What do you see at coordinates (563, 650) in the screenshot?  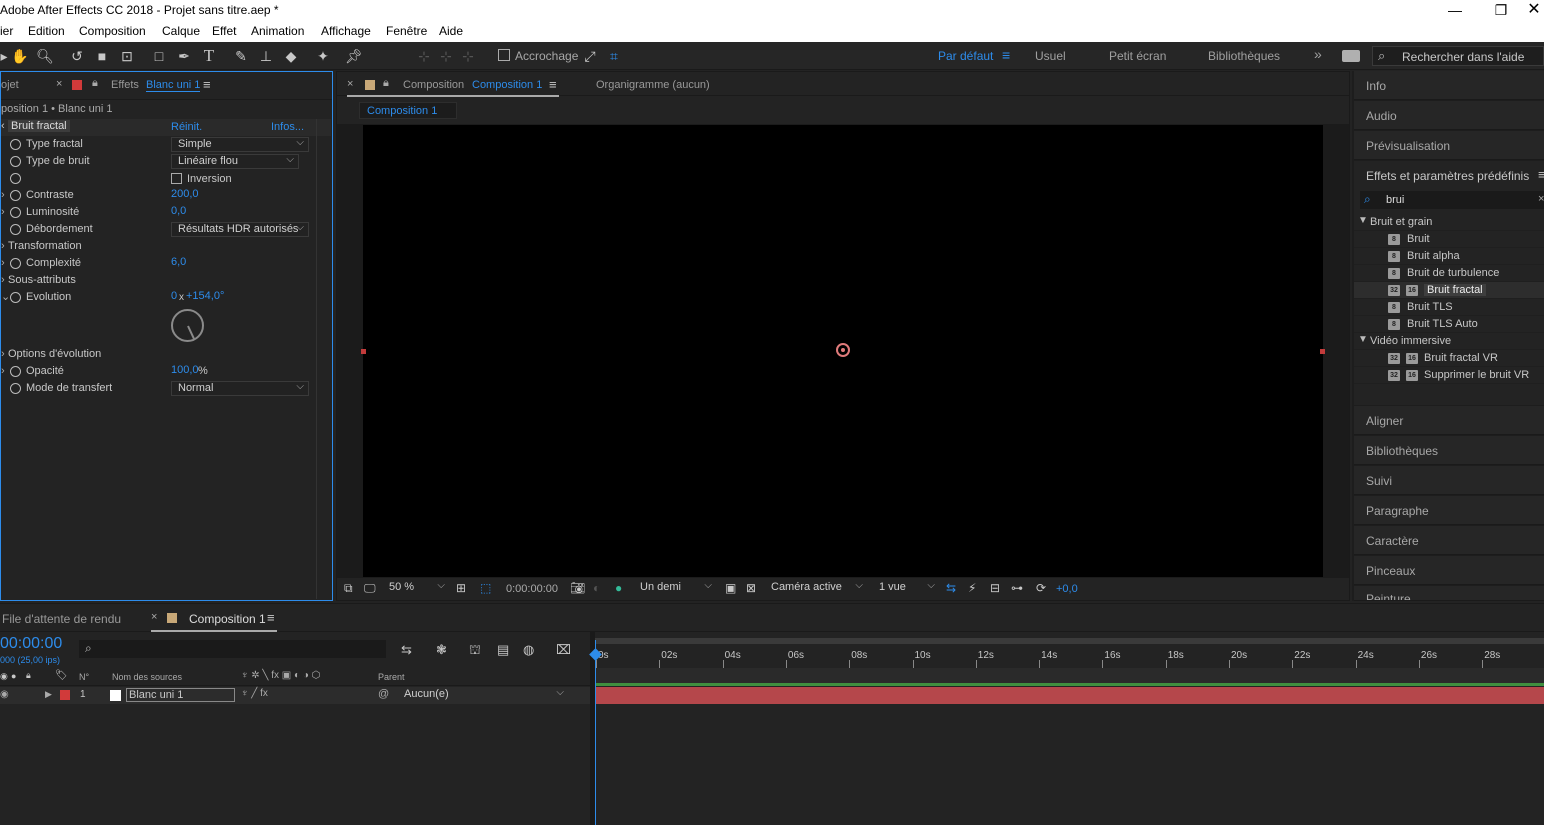 I see `graph-editor-icon: ⌧` at bounding box center [563, 650].